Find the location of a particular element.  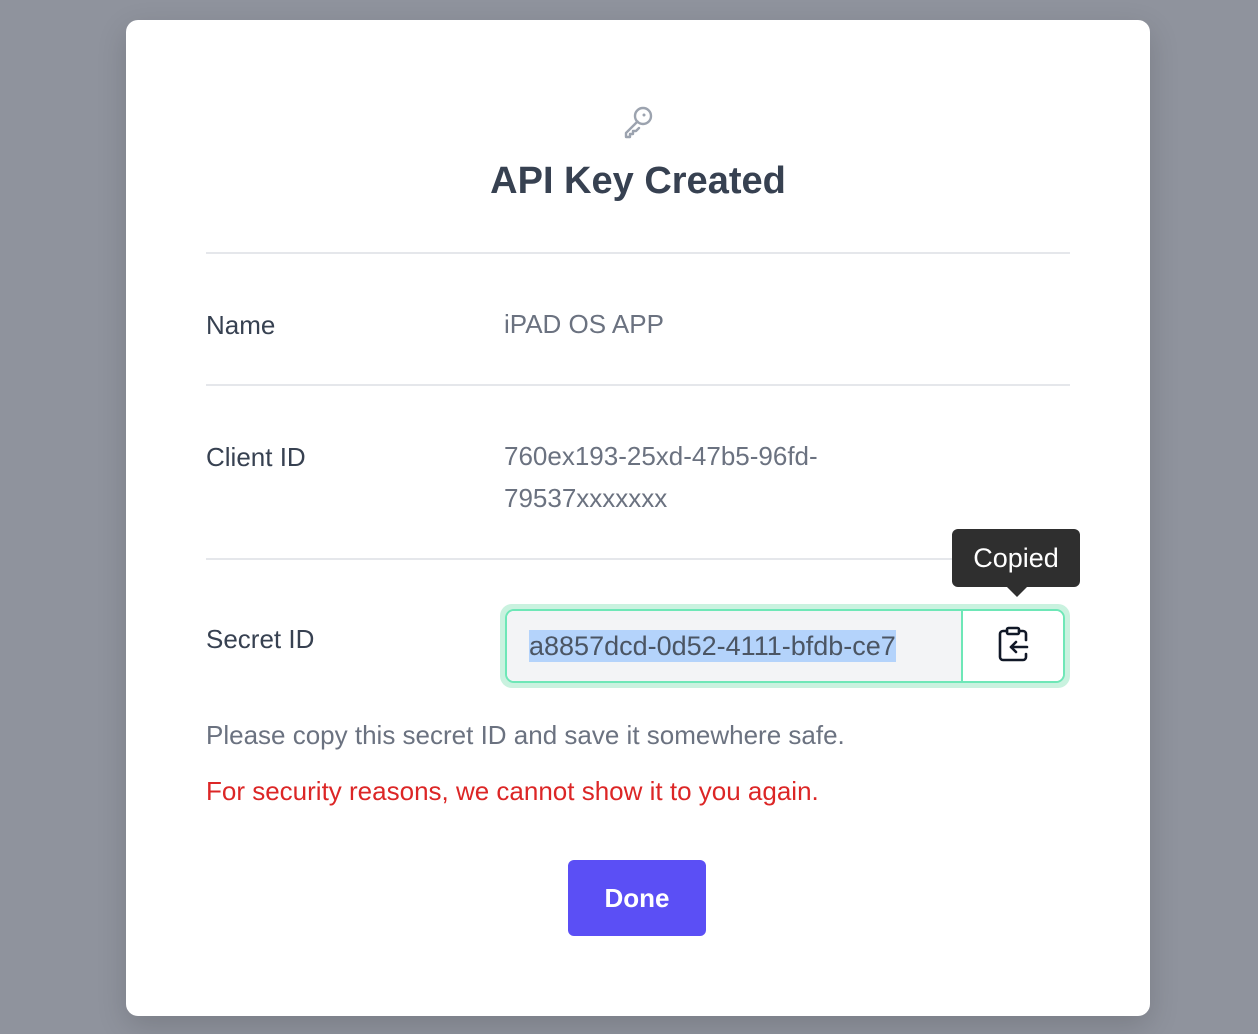

secret-id-input: a8857dcd-0d52-4111-bfdb-ce7 is located at coordinates (735, 646).